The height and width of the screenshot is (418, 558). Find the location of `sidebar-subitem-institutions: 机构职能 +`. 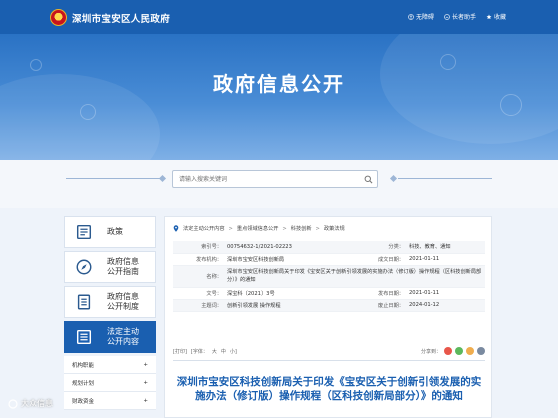

sidebar-subitem-institutions: 机构职能 + is located at coordinates (110, 365).